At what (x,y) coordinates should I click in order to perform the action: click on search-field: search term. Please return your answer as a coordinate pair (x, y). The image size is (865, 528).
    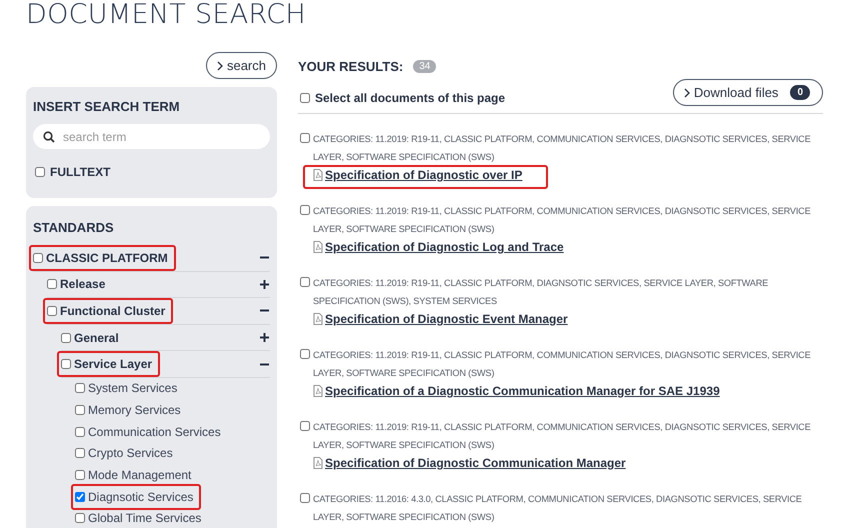
    Looking at the image, I should click on (151, 136).